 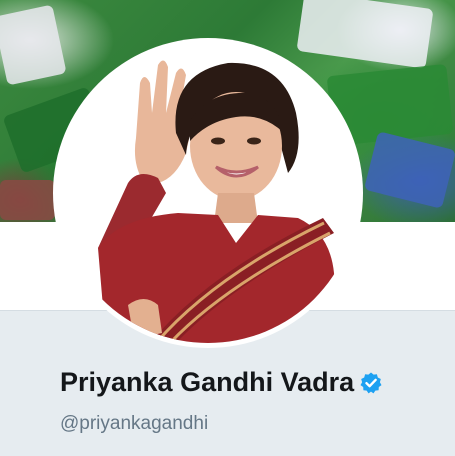 I want to click on profile-display-name: Priyanka Gandhi Vadra, so click(x=221, y=382).